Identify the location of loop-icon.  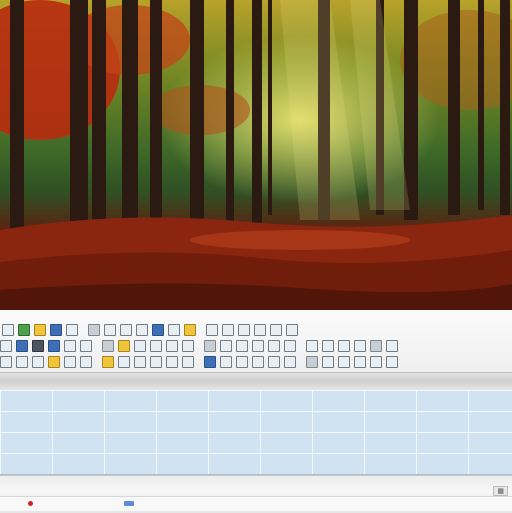
(360, 345).